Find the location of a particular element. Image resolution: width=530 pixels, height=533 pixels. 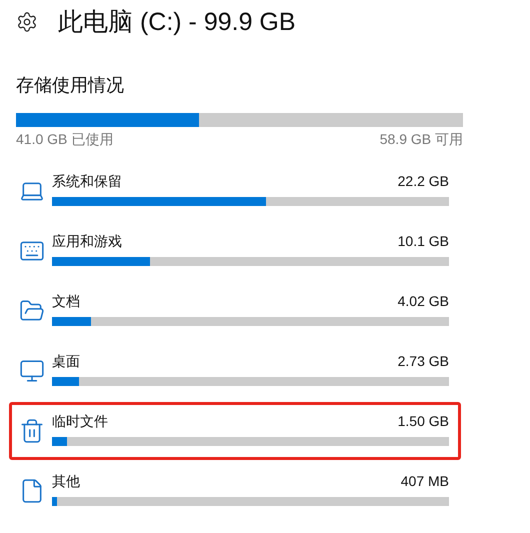

category-label: 桌面 is located at coordinates (66, 361).